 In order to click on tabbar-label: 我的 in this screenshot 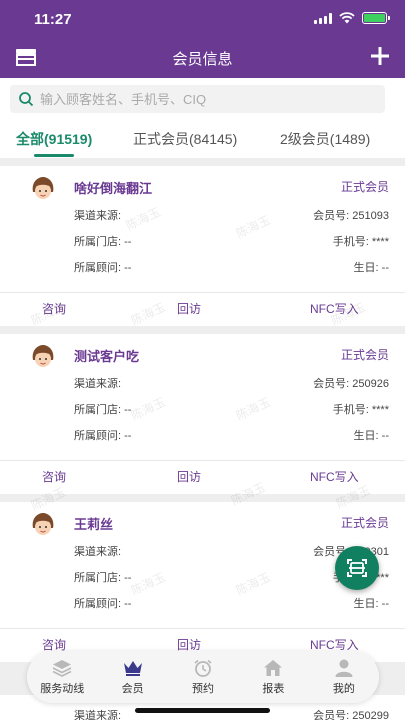, I will do `click(343, 688)`.